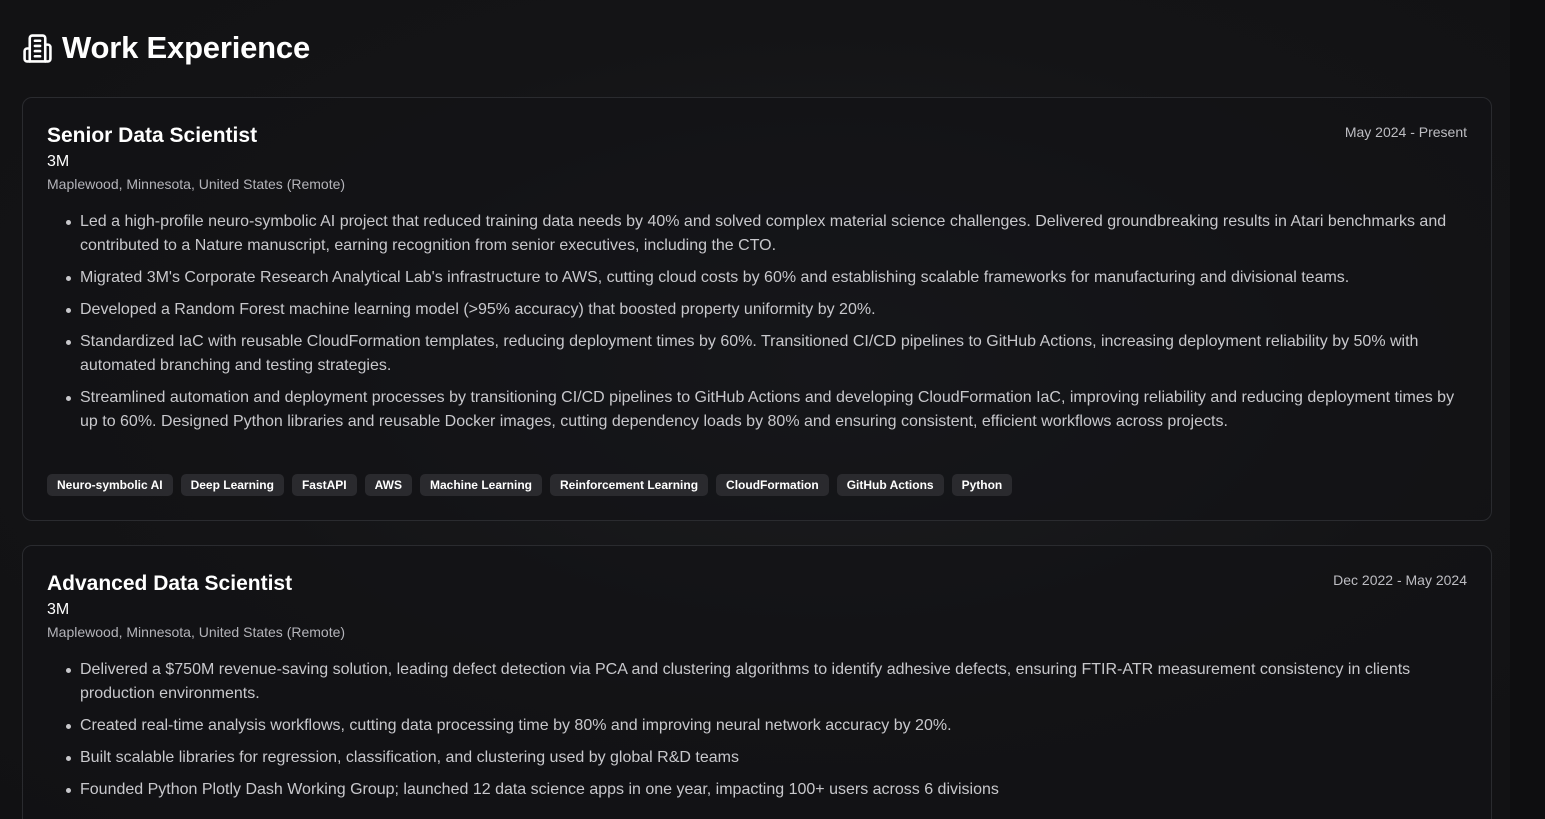 Image resolution: width=1545 pixels, height=819 pixels. What do you see at coordinates (1405, 132) in the screenshot?
I see `job-date: May 2024 - Present` at bounding box center [1405, 132].